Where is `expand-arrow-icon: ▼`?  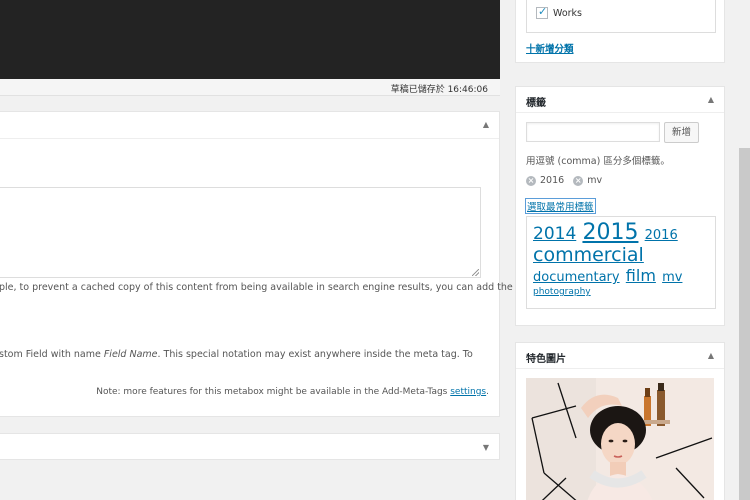 expand-arrow-icon: ▼ is located at coordinates (486, 448).